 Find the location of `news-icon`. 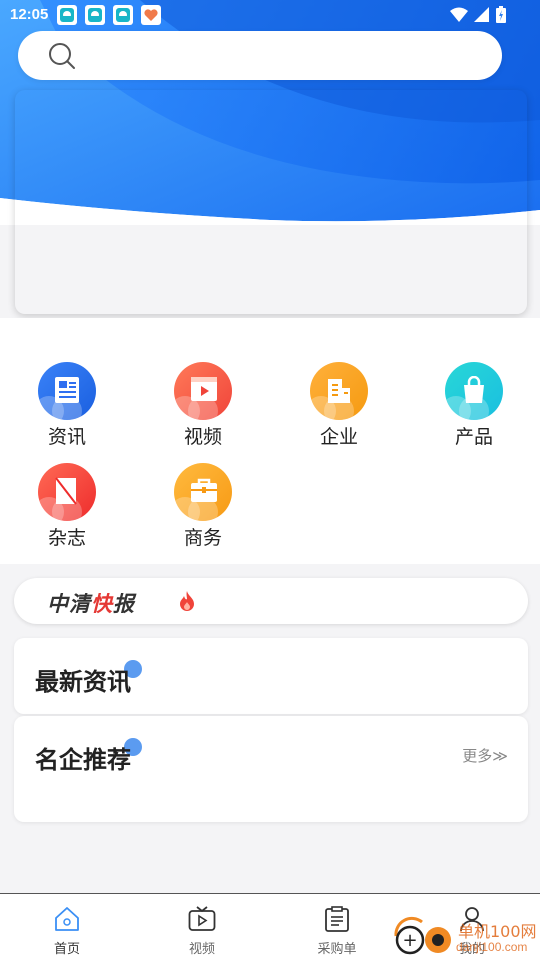

news-icon is located at coordinates (67, 391).